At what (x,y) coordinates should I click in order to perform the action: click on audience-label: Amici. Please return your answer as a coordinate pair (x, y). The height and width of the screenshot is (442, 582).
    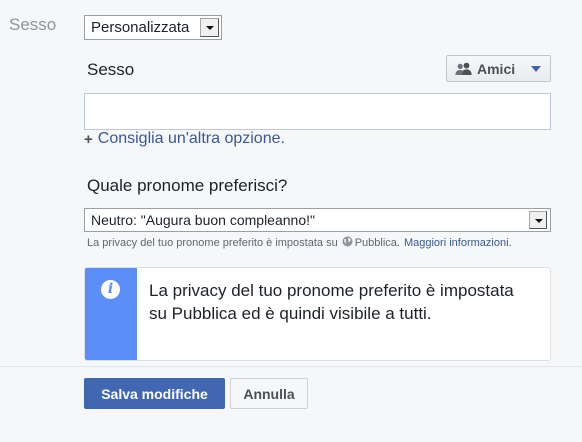
    Looking at the image, I should click on (496, 68).